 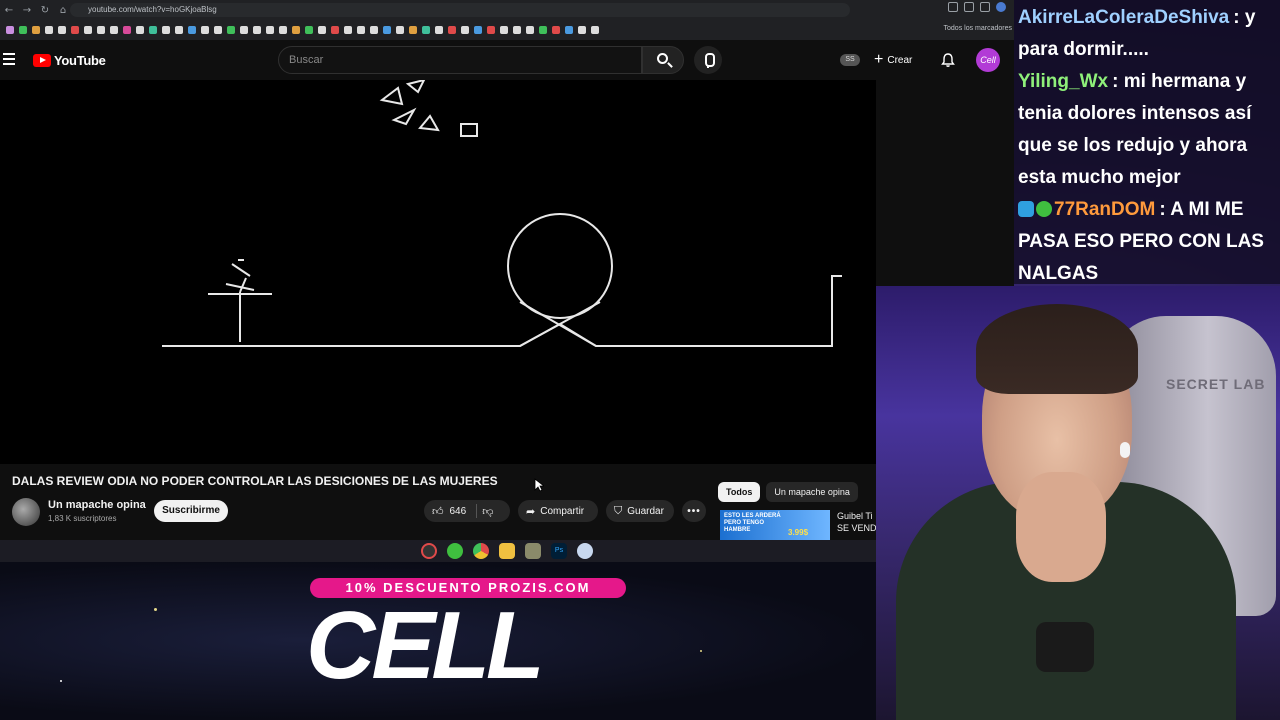 I want to click on extensions-icon, so click(x=985, y=7).